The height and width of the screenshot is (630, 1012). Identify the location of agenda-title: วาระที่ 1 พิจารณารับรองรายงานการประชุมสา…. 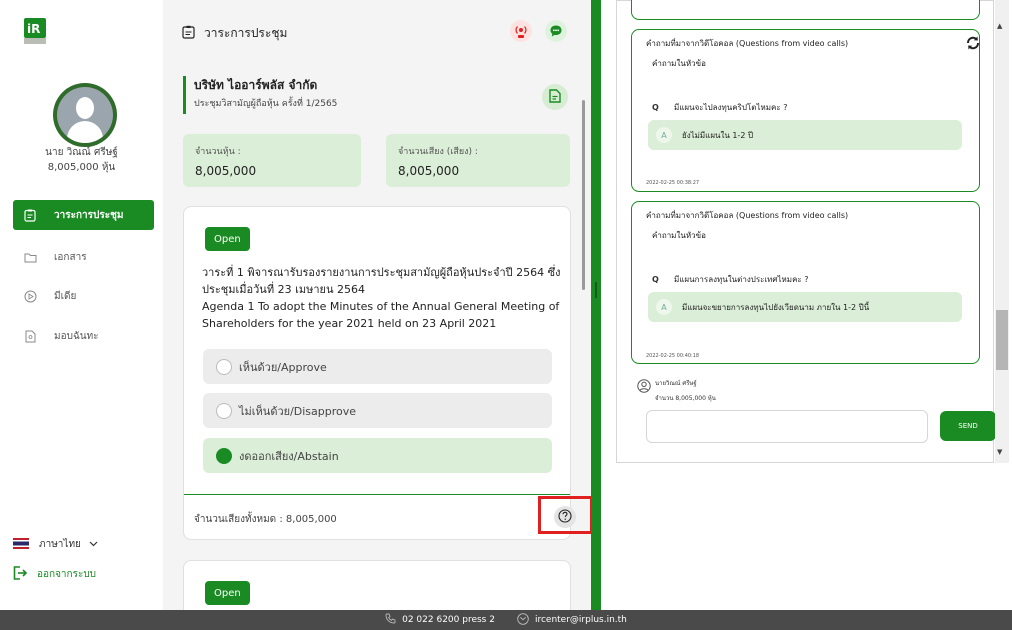
(382, 298).